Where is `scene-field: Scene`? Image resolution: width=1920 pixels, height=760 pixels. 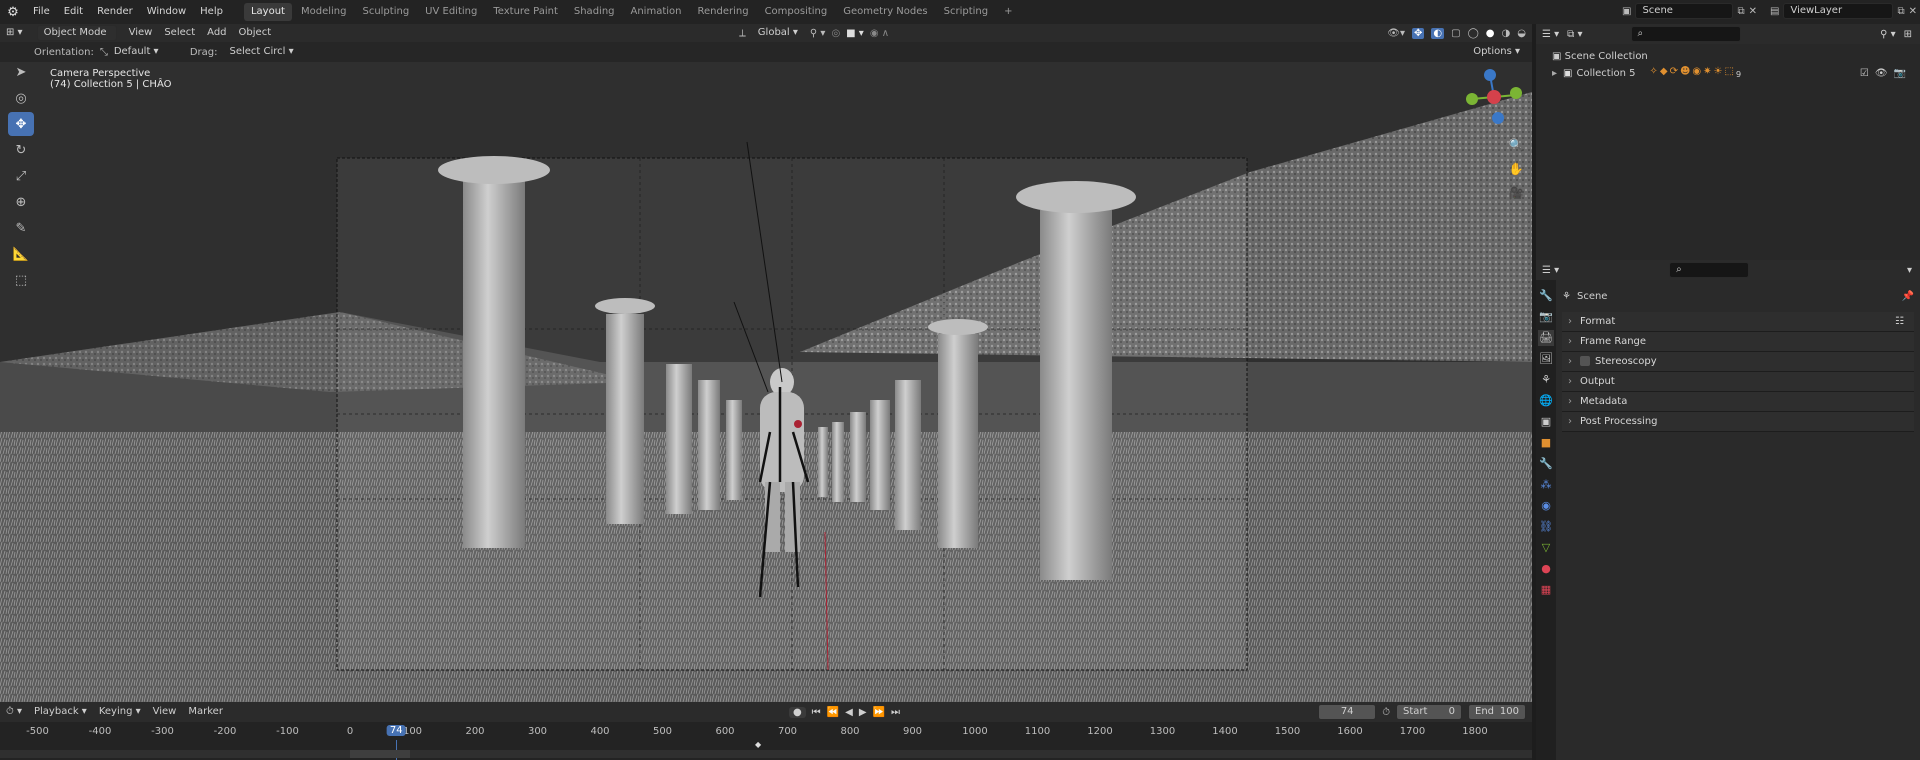 scene-field: Scene is located at coordinates (1684, 11).